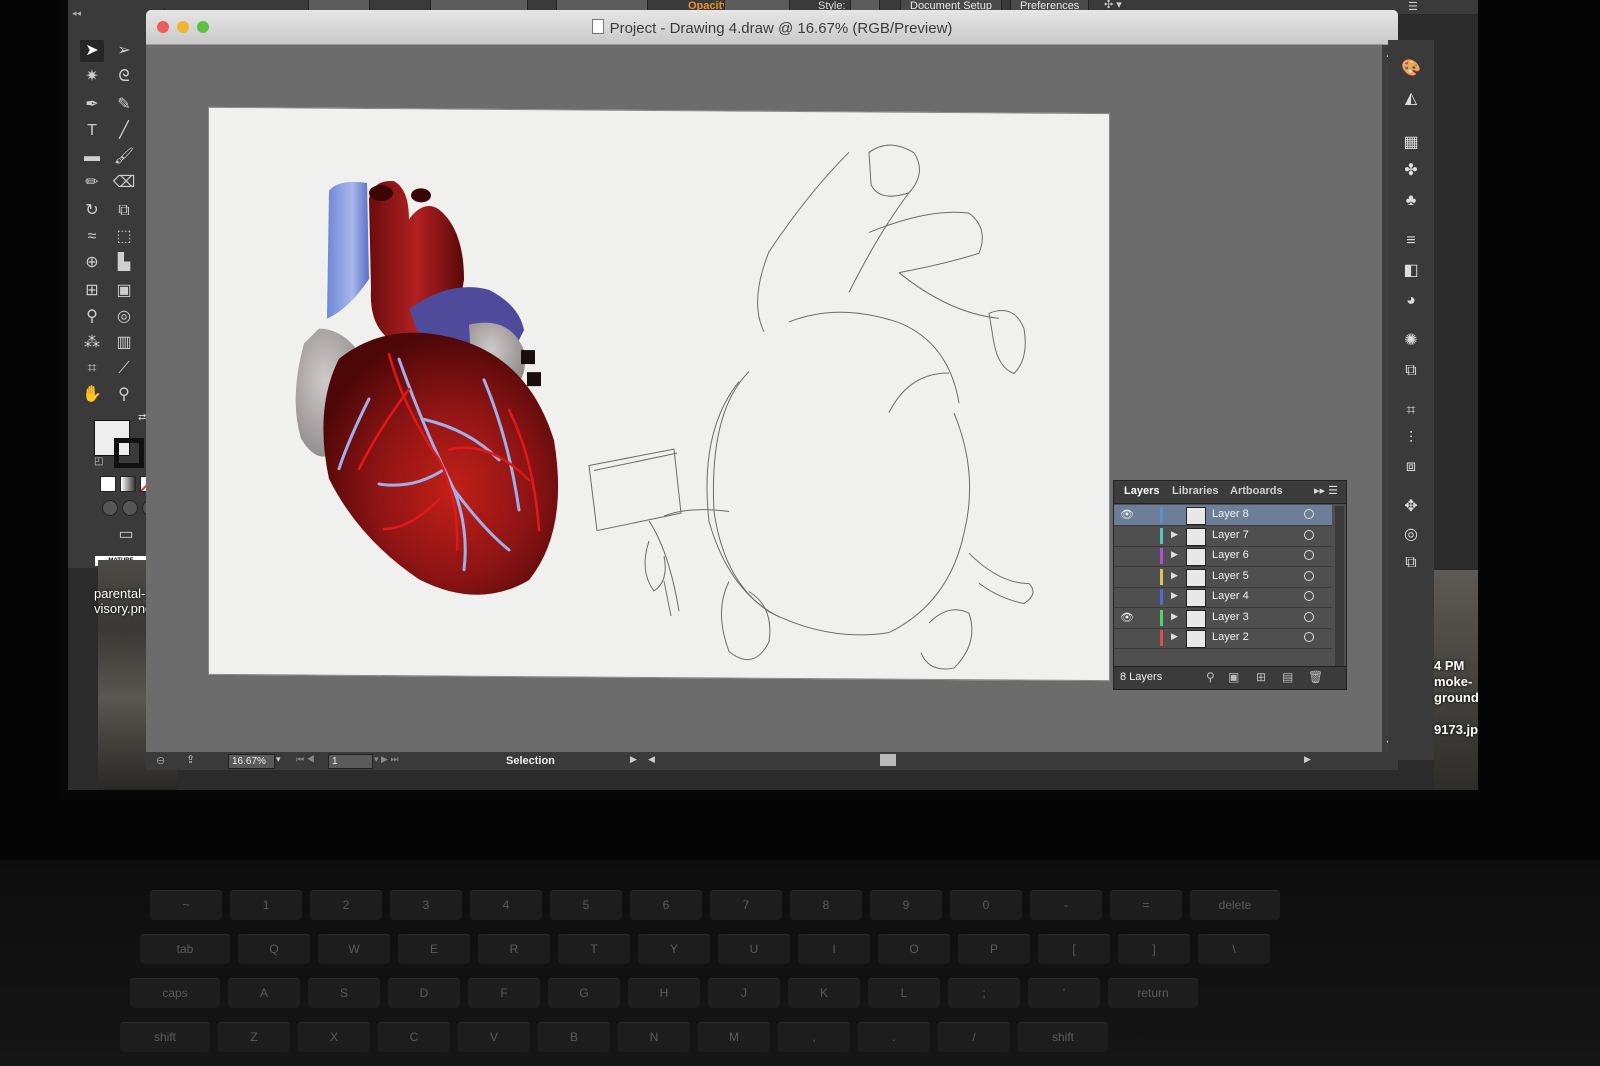  I want to click on graphic-styles-icon: ⧉, so click(1411, 371).